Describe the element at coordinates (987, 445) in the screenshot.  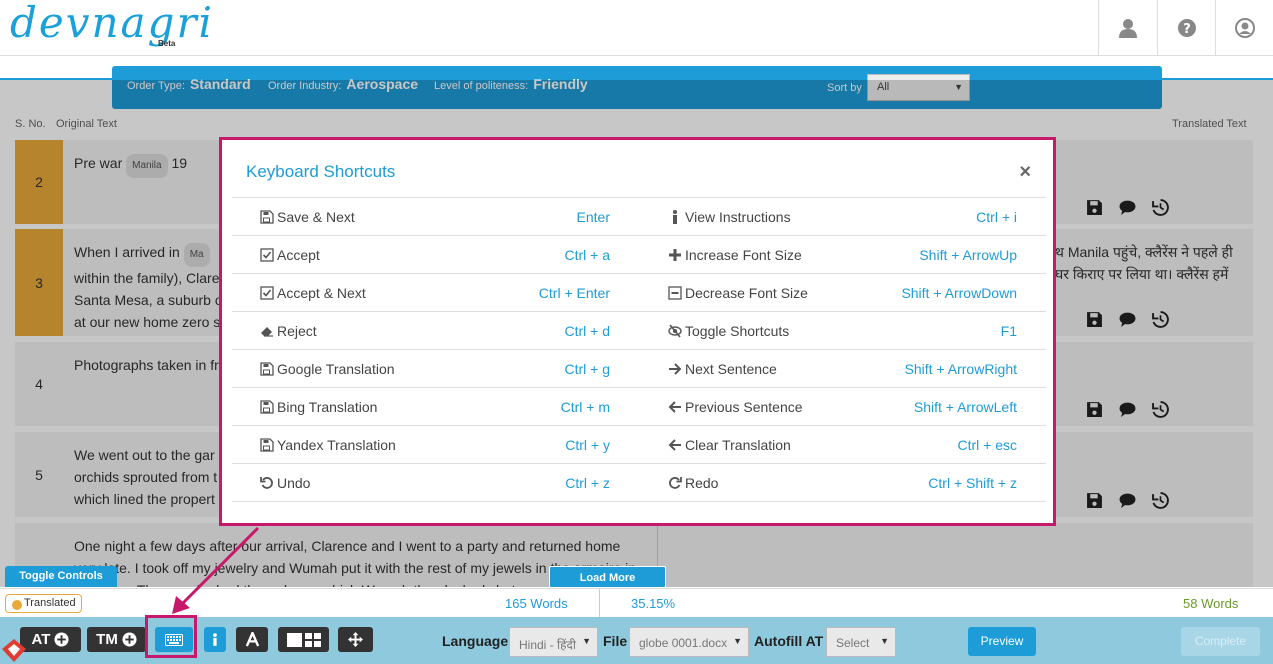
I see `shortcut-key: Ctrl + esc` at that location.